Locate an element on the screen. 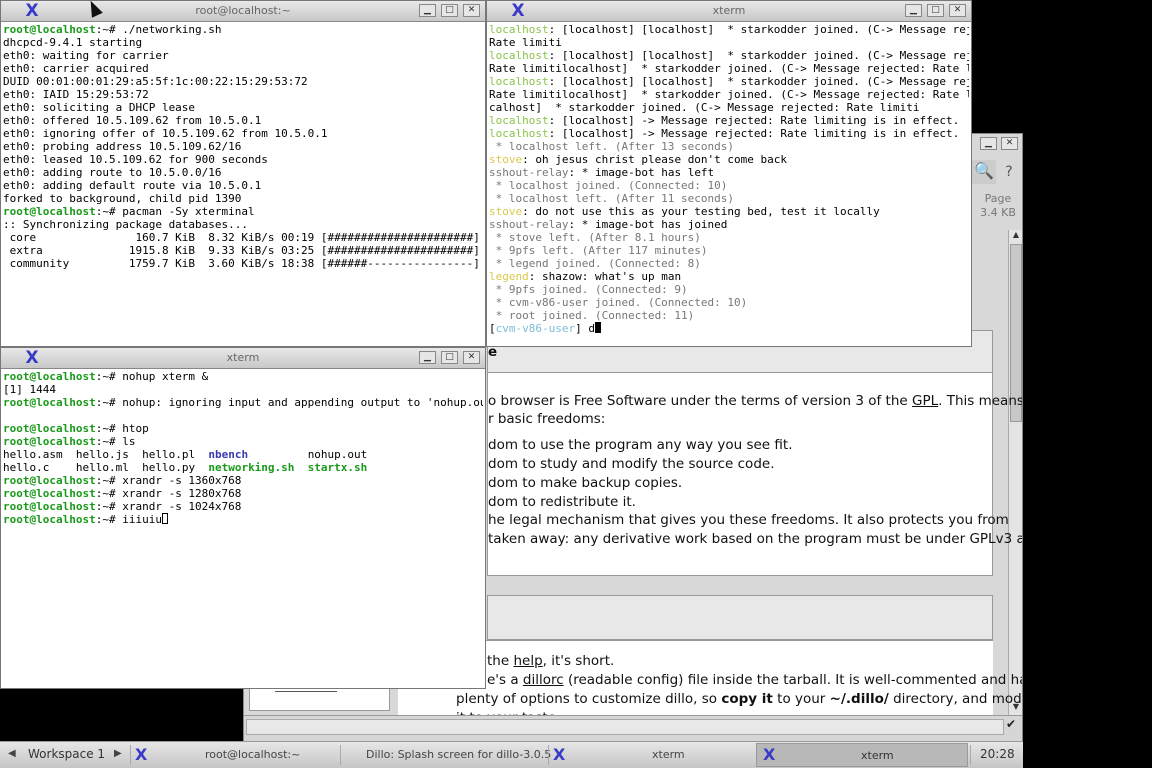 This screenshot has width=1152, height=768. file-name: hello.c is located at coordinates (26, 467).